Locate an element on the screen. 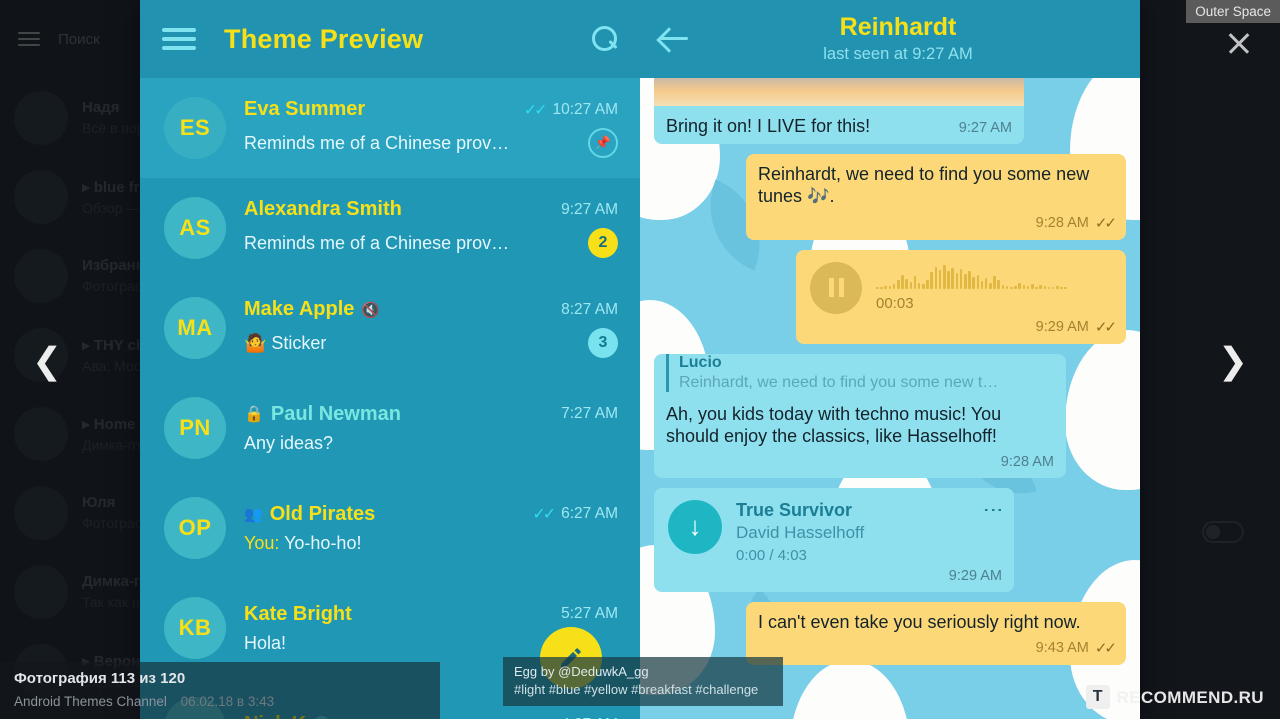 The width and height of the screenshot is (1280, 719). chat-item-badge-area: 2 is located at coordinates (598, 243).